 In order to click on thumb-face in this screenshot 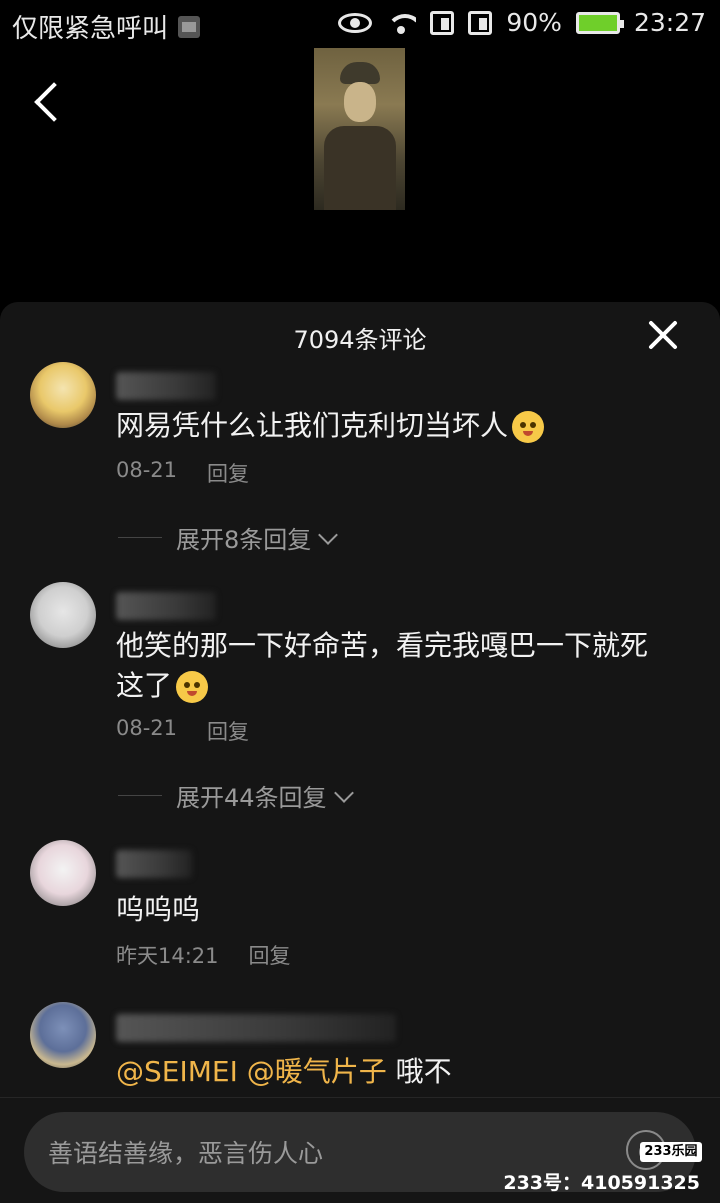, I will do `click(360, 102)`.